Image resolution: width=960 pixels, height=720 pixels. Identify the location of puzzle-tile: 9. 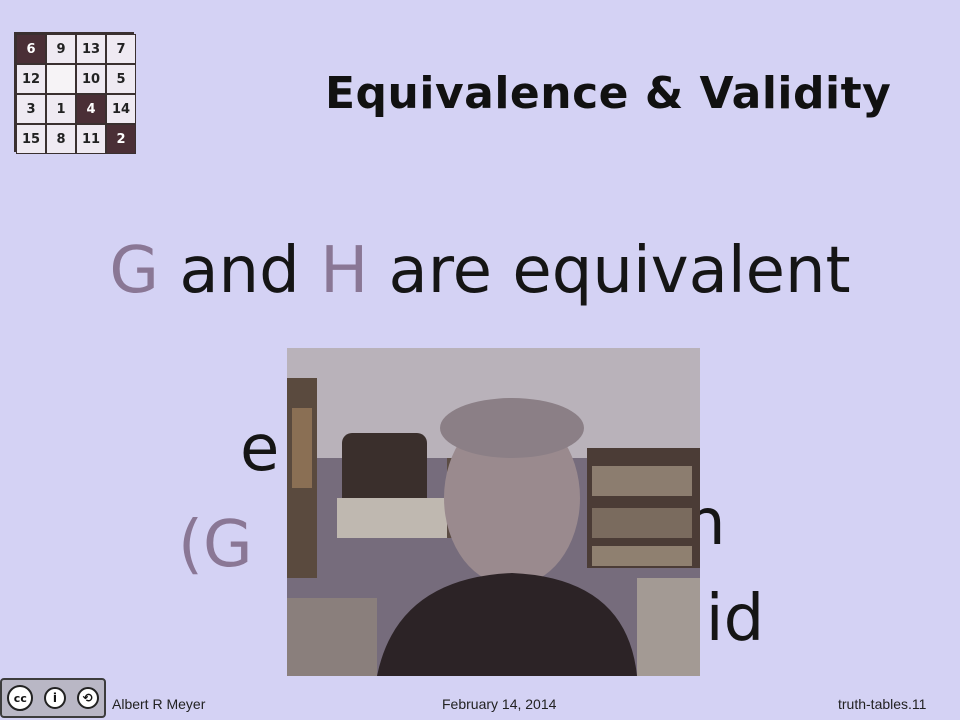
(61, 49).